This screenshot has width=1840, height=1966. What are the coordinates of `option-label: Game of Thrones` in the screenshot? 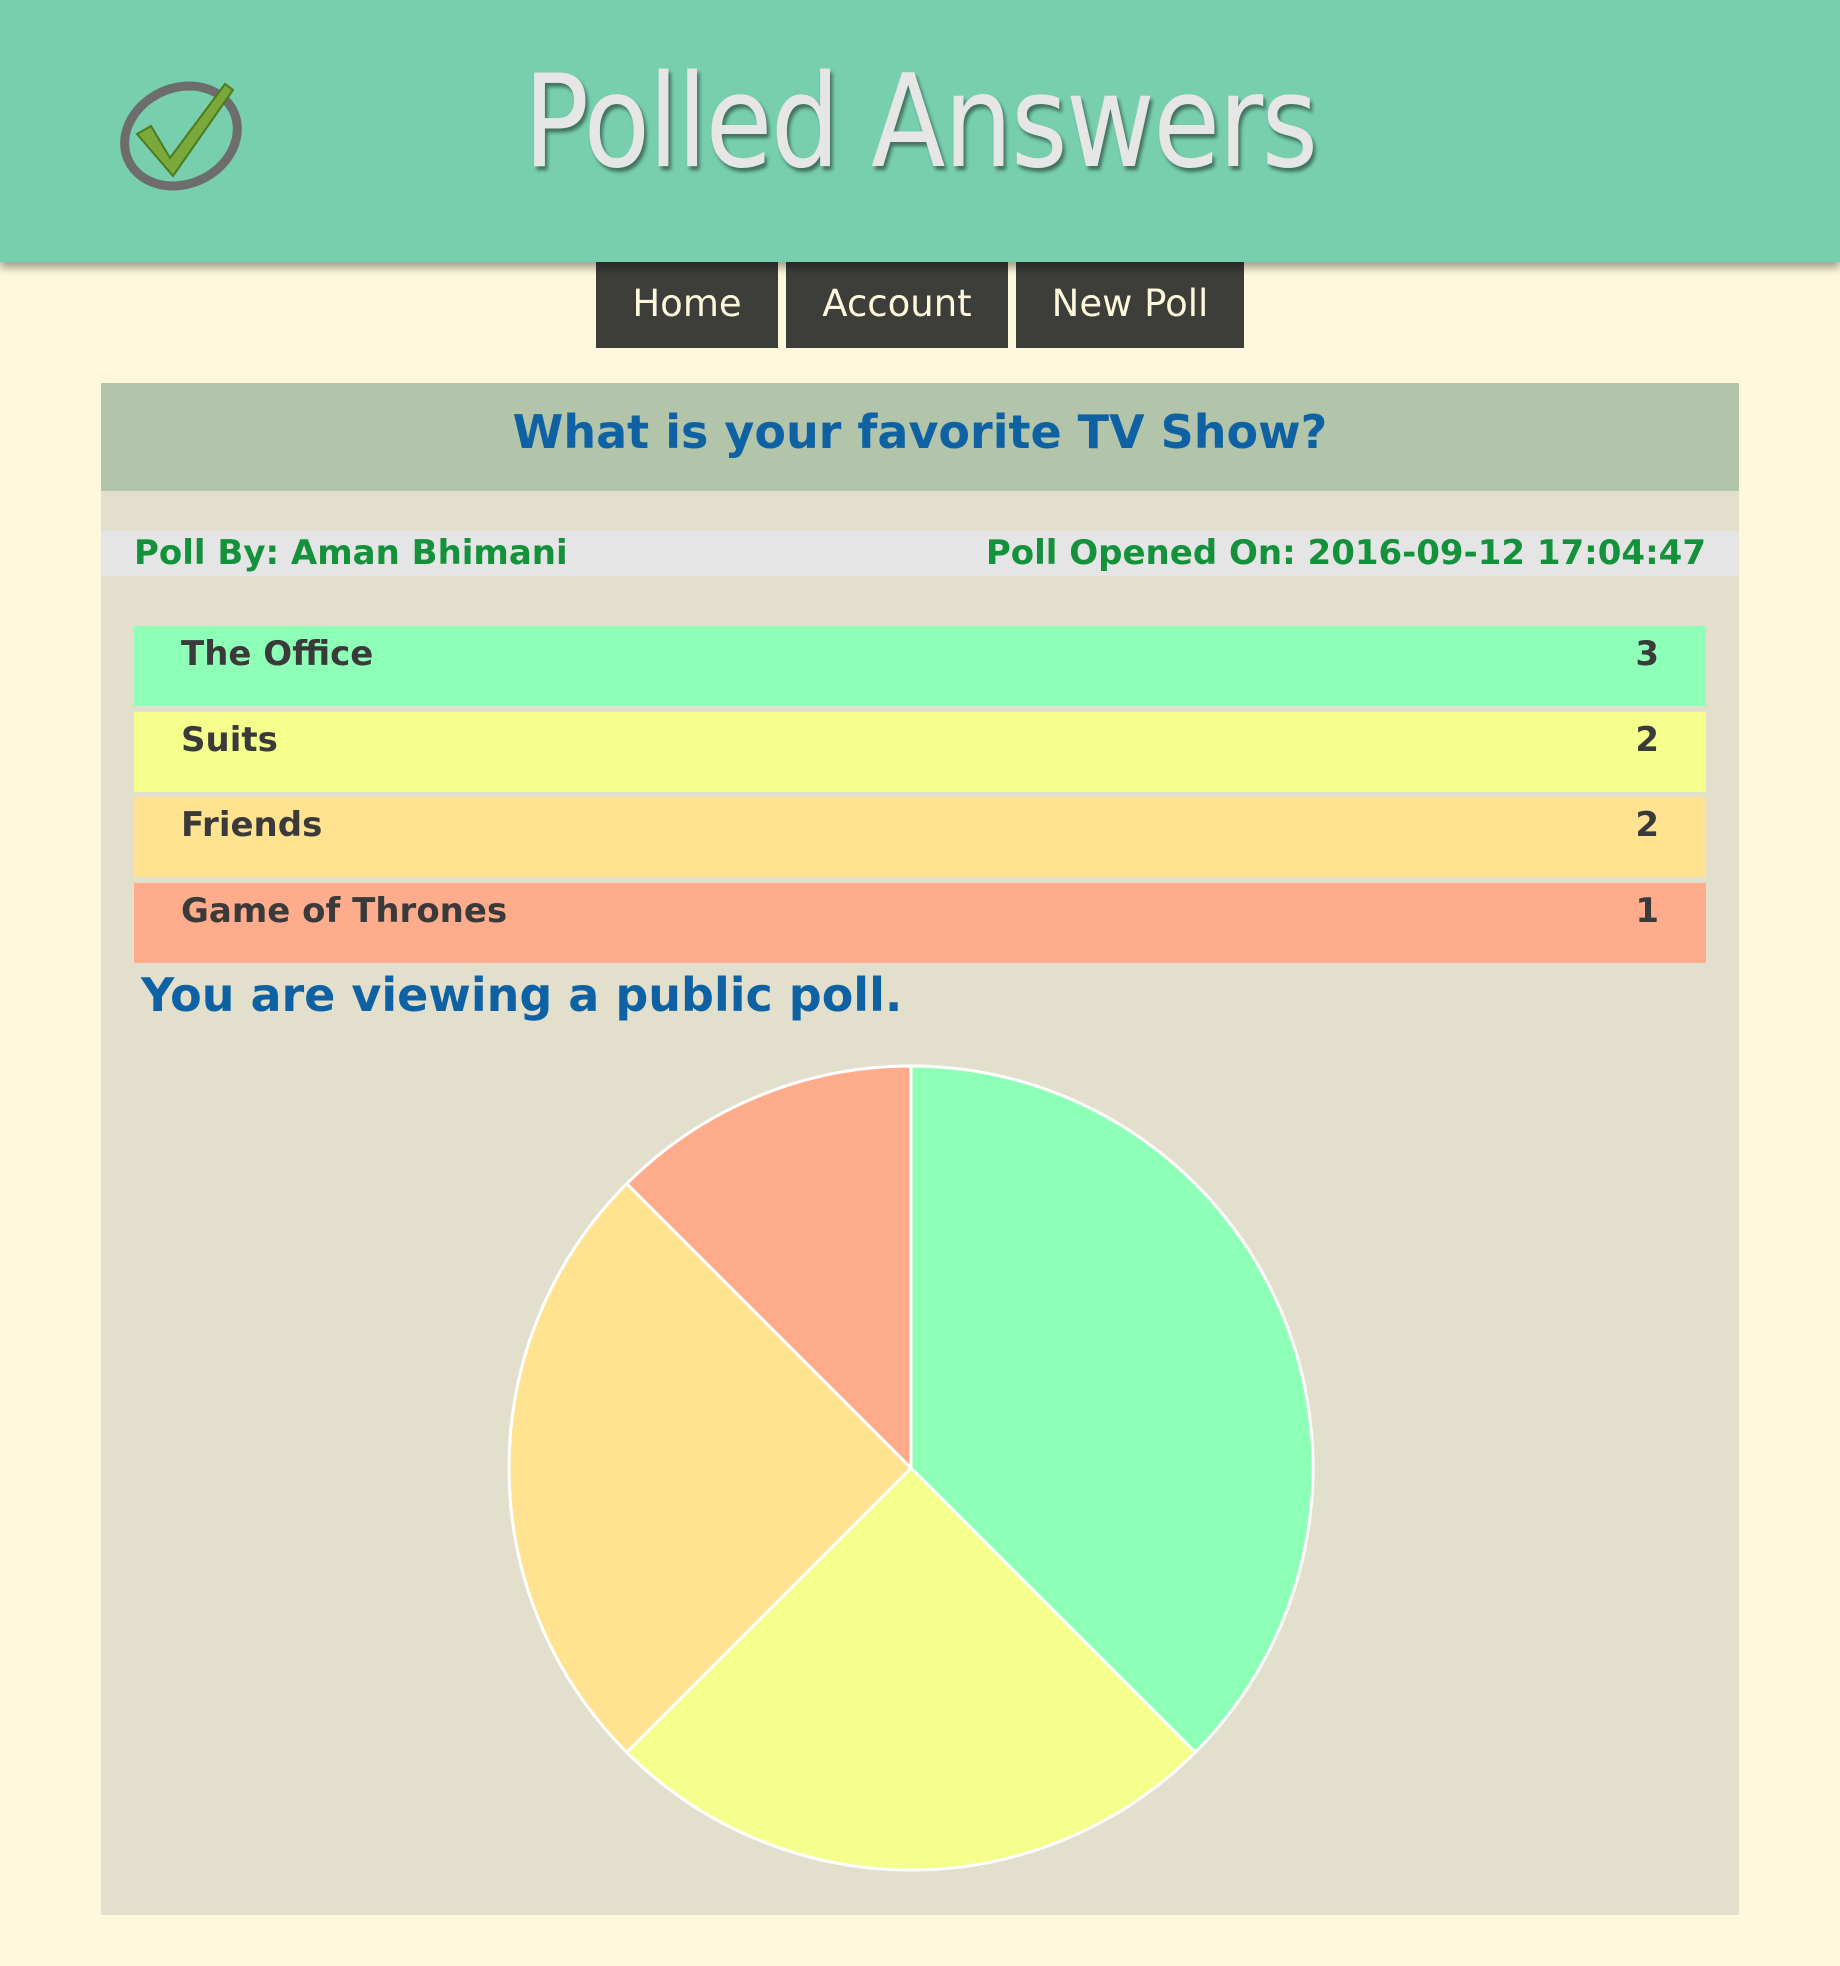 It's located at (344, 911).